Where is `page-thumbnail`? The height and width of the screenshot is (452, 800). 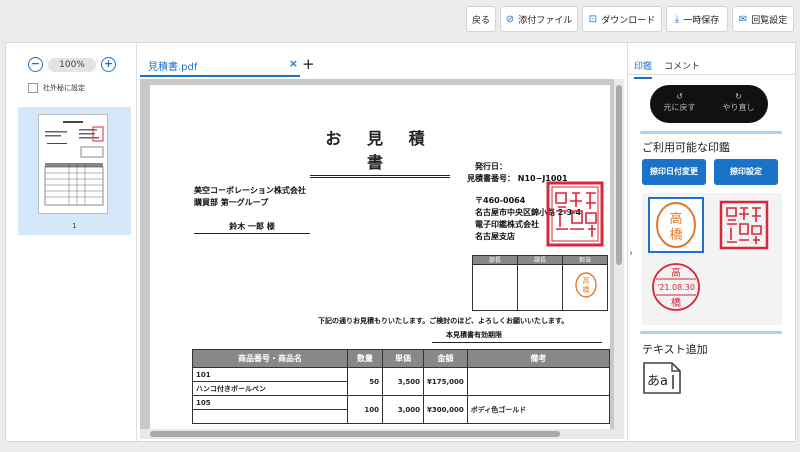 page-thumbnail is located at coordinates (73, 164).